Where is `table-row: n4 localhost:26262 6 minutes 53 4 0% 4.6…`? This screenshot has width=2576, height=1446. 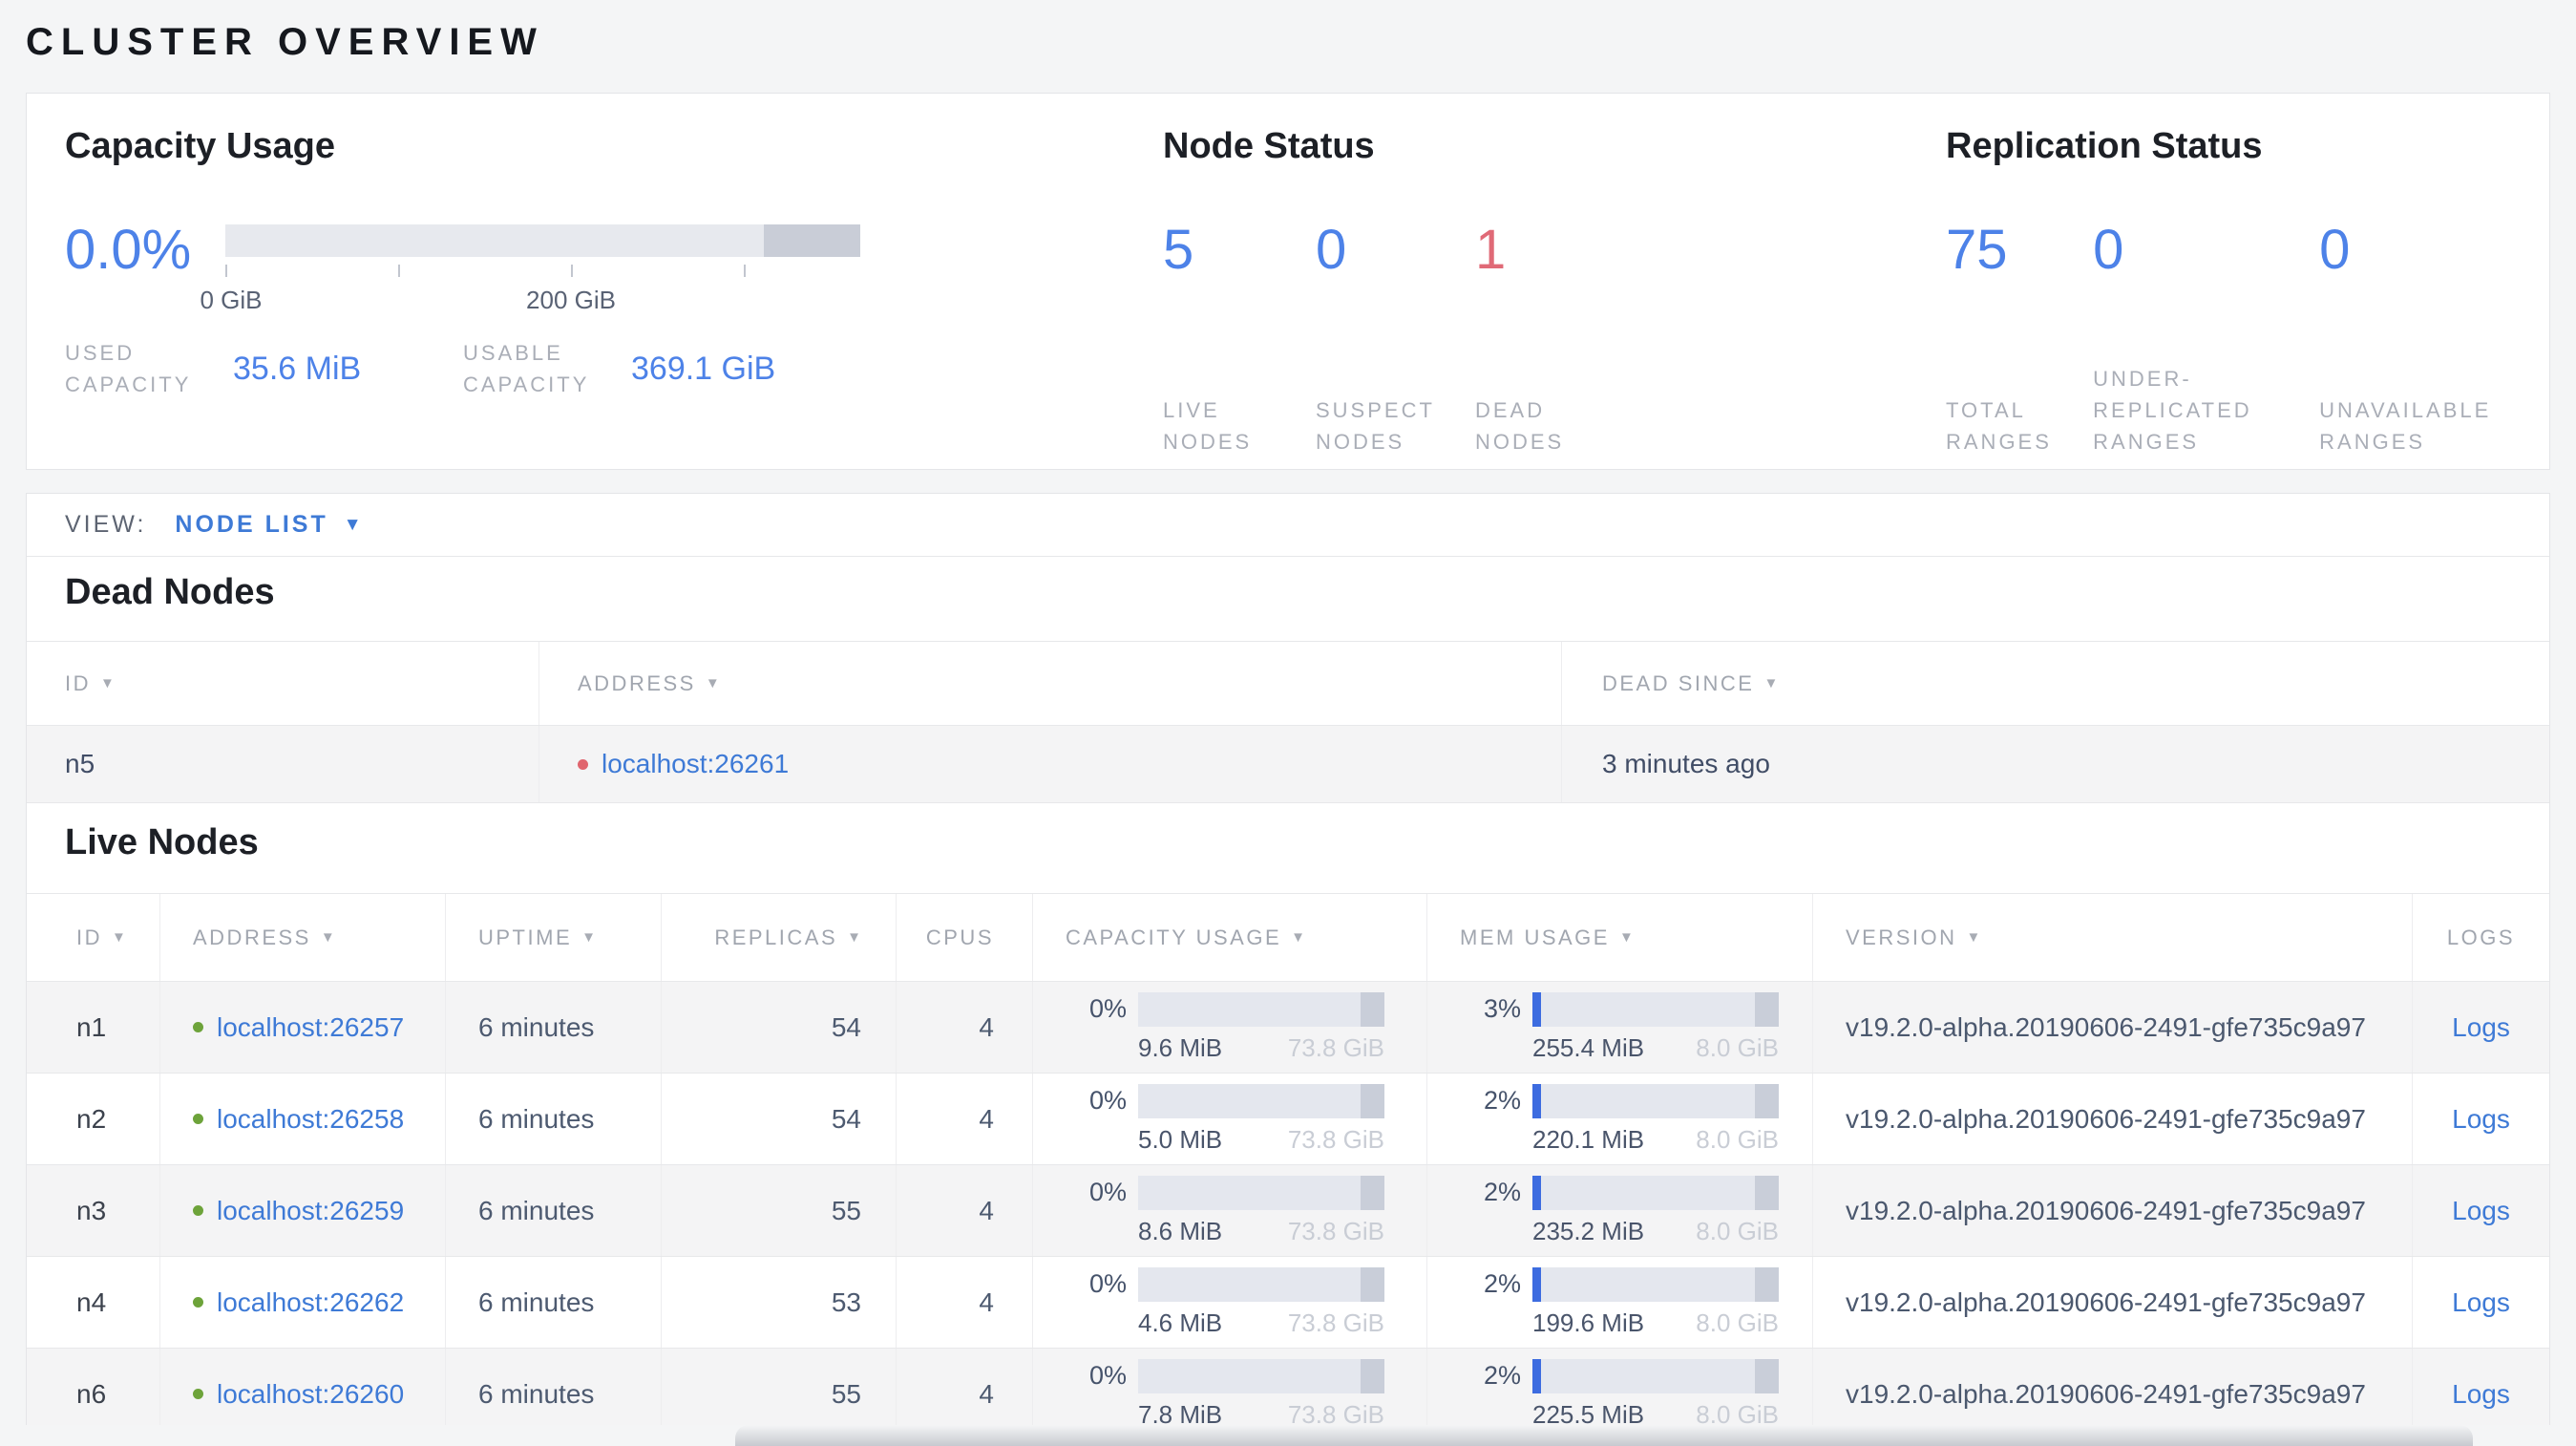 table-row: n4 localhost:26262 6 minutes 53 4 0% 4.6… is located at coordinates (1288, 1303).